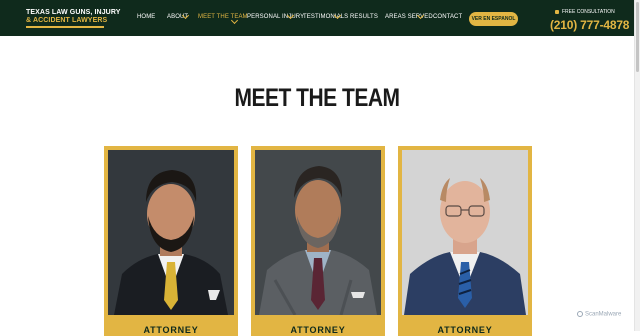 Image resolution: width=640 pixels, height=336 pixels. Describe the element at coordinates (447, 17) in the screenshot. I see `nav-item-contact: CONTACT` at that location.